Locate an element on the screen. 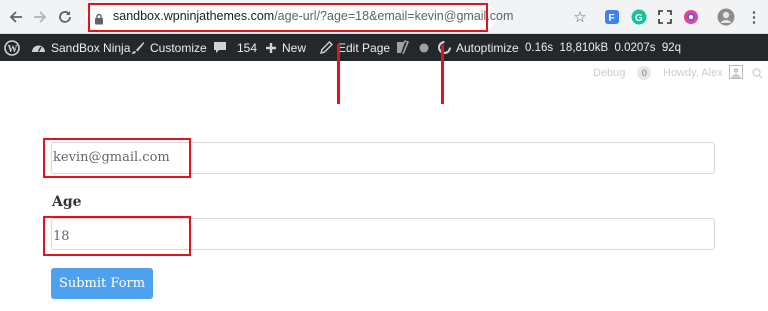  age-highlight-box: 18 is located at coordinates (117, 236).